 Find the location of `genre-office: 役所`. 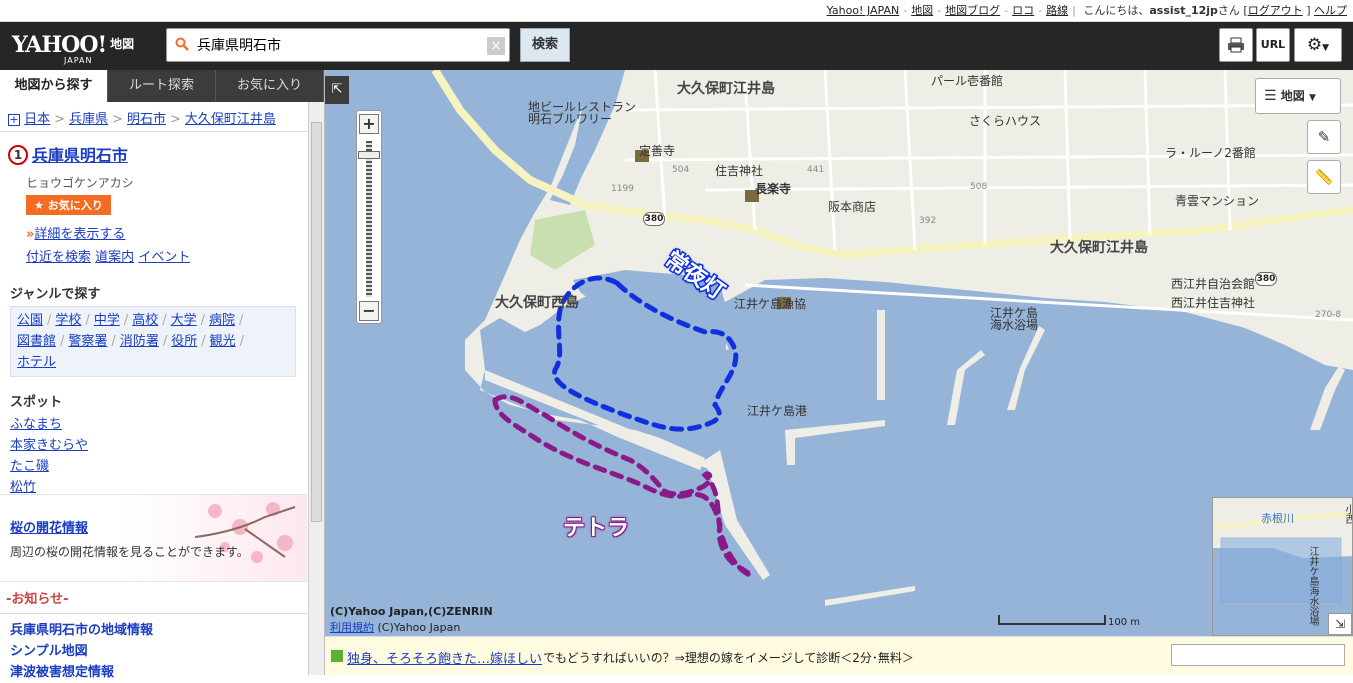

genre-office: 役所 is located at coordinates (184, 341).